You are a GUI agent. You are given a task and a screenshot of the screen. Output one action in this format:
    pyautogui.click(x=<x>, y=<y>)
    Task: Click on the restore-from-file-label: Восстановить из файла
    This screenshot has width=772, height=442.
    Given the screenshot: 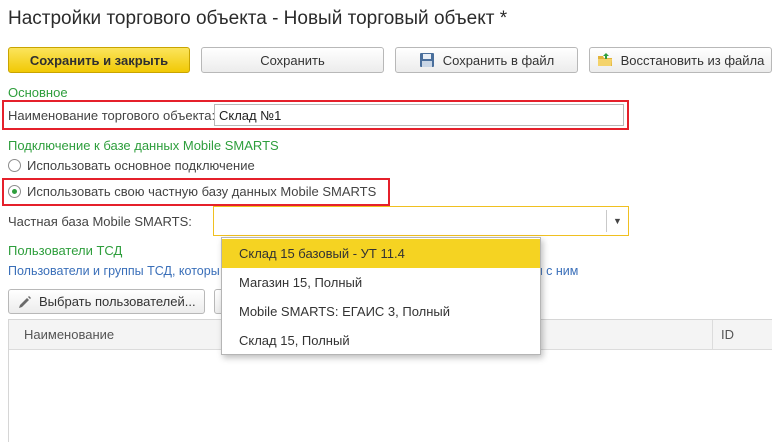 What is the action you would take?
    pyautogui.click(x=692, y=60)
    